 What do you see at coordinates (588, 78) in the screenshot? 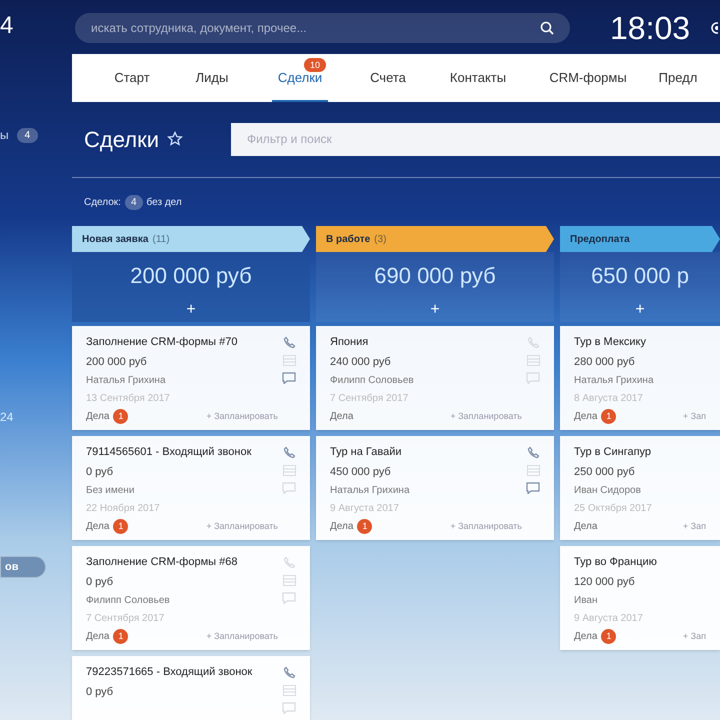
I see `tab: CRM-формы` at bounding box center [588, 78].